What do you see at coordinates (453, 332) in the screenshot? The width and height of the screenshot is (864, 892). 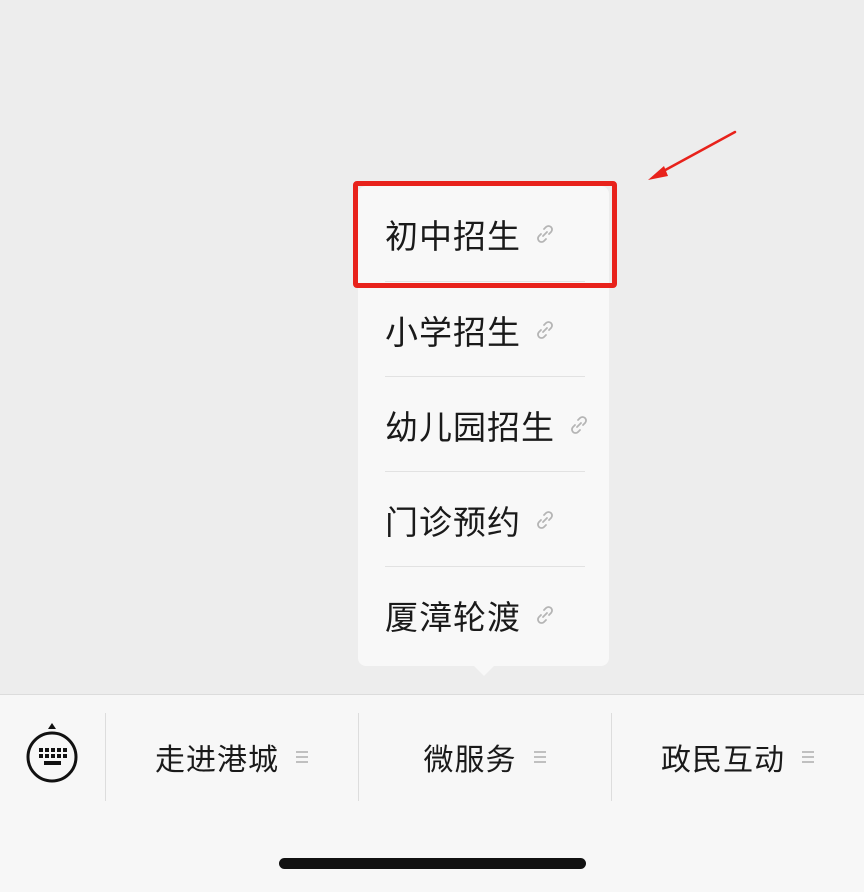 I see `submenu-item-label: 小学招生` at bounding box center [453, 332].